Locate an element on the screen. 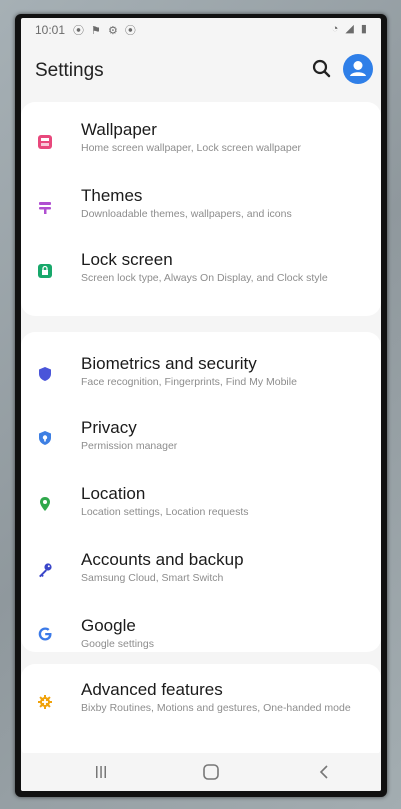 The width and height of the screenshot is (401, 809). wallpaper-title: Wallpaper is located at coordinates (119, 129).